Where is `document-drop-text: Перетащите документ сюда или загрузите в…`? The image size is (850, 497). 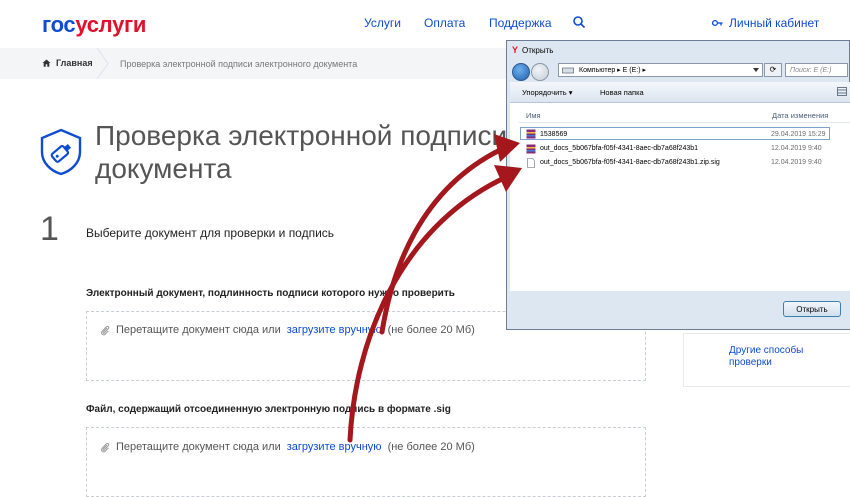 document-drop-text: Перетащите документ сюда или загрузите в… is located at coordinates (287, 330).